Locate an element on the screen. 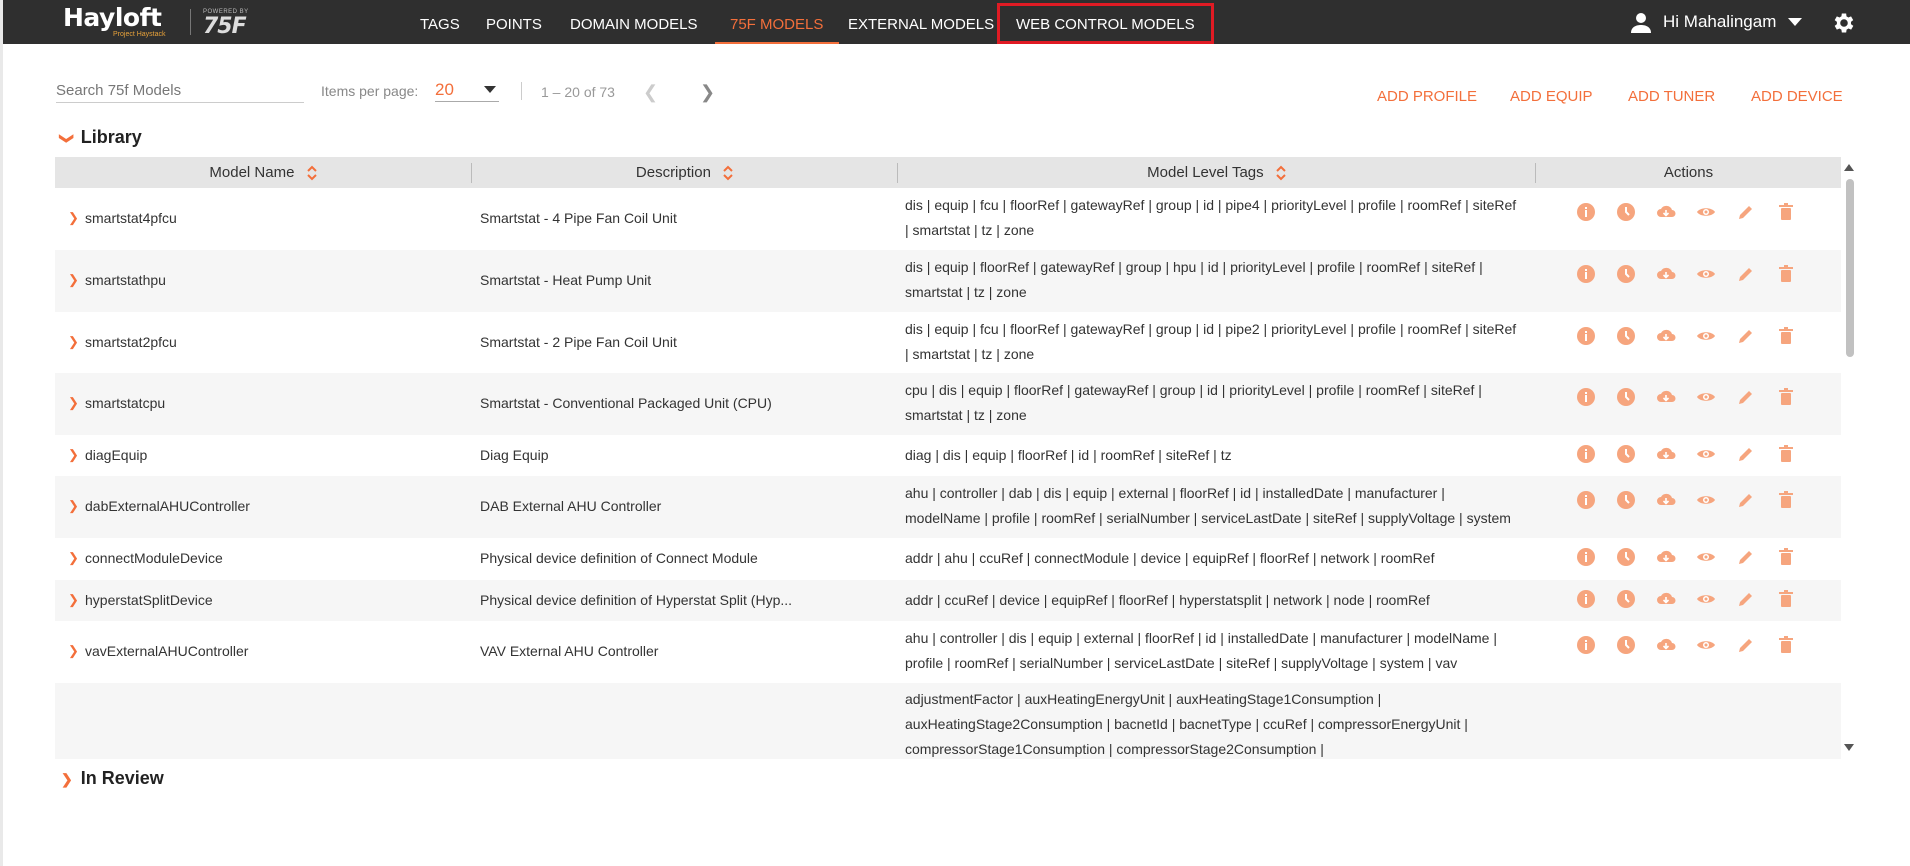  model-name-cell: diagEquip is located at coordinates (116, 455).